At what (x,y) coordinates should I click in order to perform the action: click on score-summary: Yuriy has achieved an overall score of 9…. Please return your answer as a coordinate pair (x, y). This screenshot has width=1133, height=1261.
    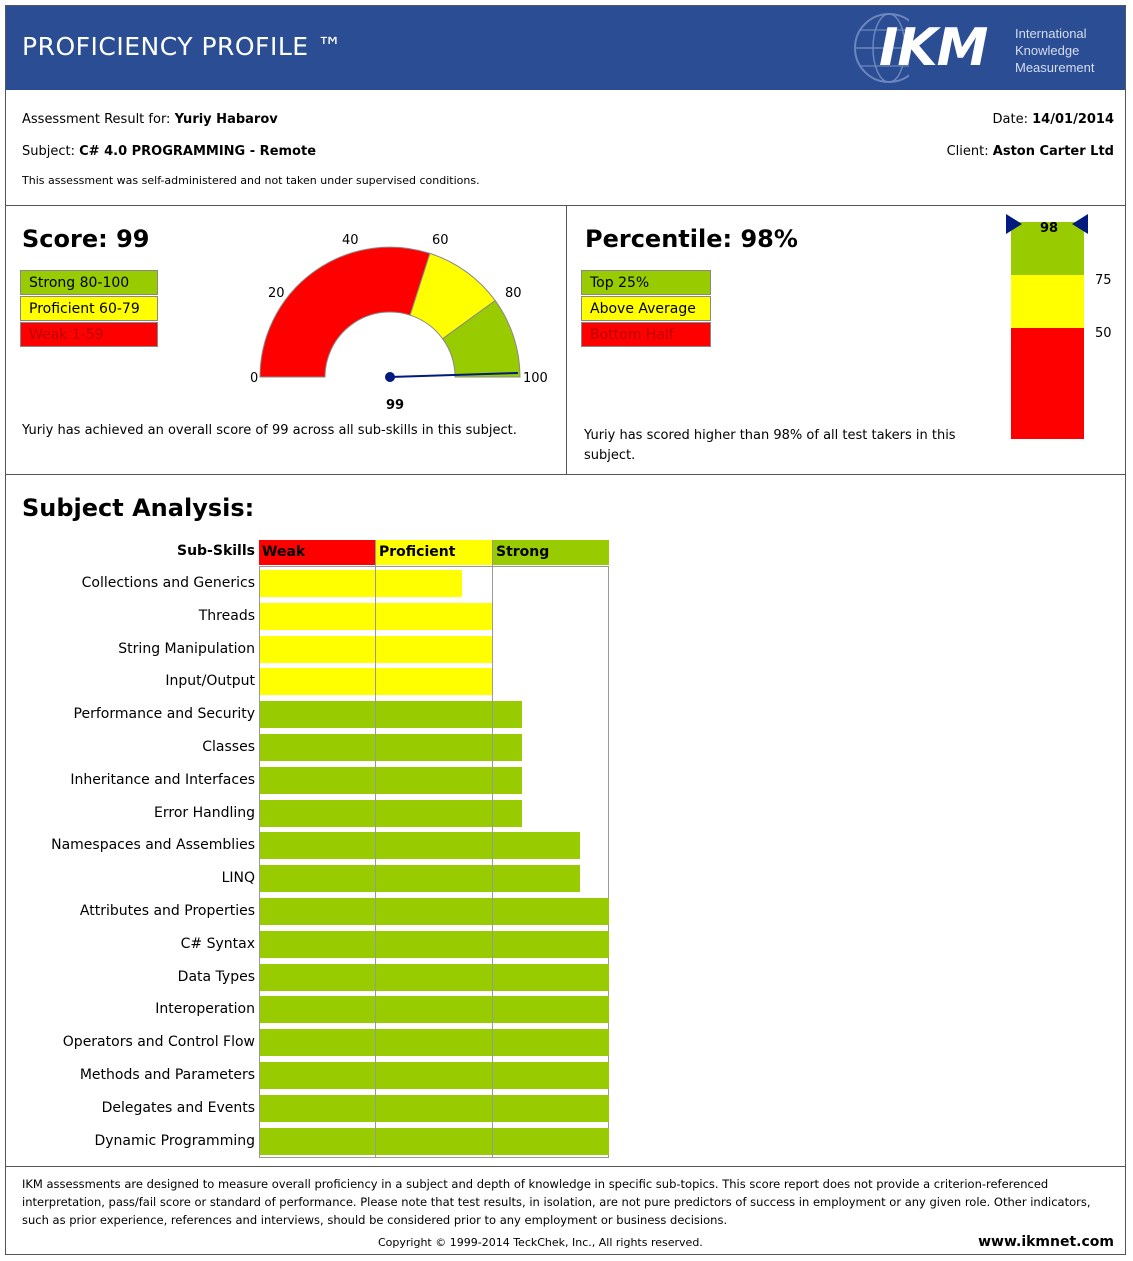
    Looking at the image, I should click on (269, 430).